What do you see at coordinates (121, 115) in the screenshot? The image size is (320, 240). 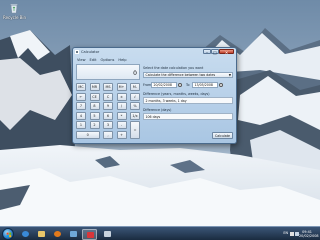 I see `key-multiply: *` at bounding box center [121, 115].